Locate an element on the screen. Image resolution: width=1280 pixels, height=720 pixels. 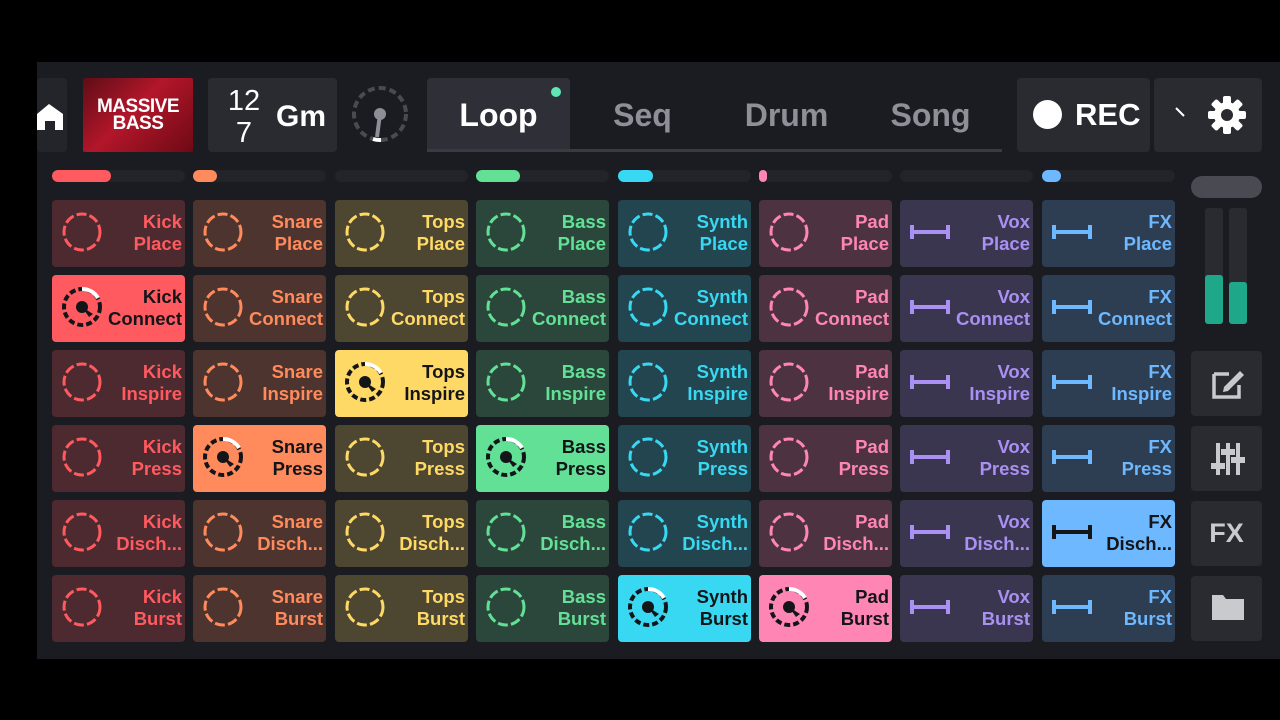
pad-snare-3: Snare Press is located at coordinates (259, 458).